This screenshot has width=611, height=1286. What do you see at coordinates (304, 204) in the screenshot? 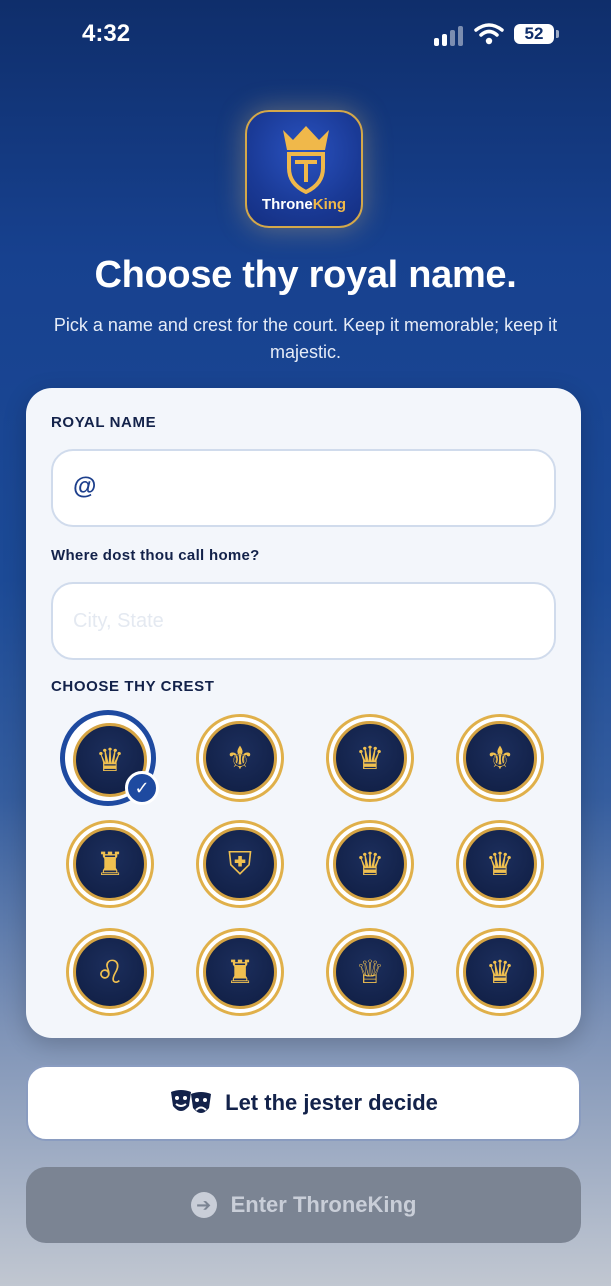
I see `app-logo-wordmark: ThroneKing` at bounding box center [304, 204].